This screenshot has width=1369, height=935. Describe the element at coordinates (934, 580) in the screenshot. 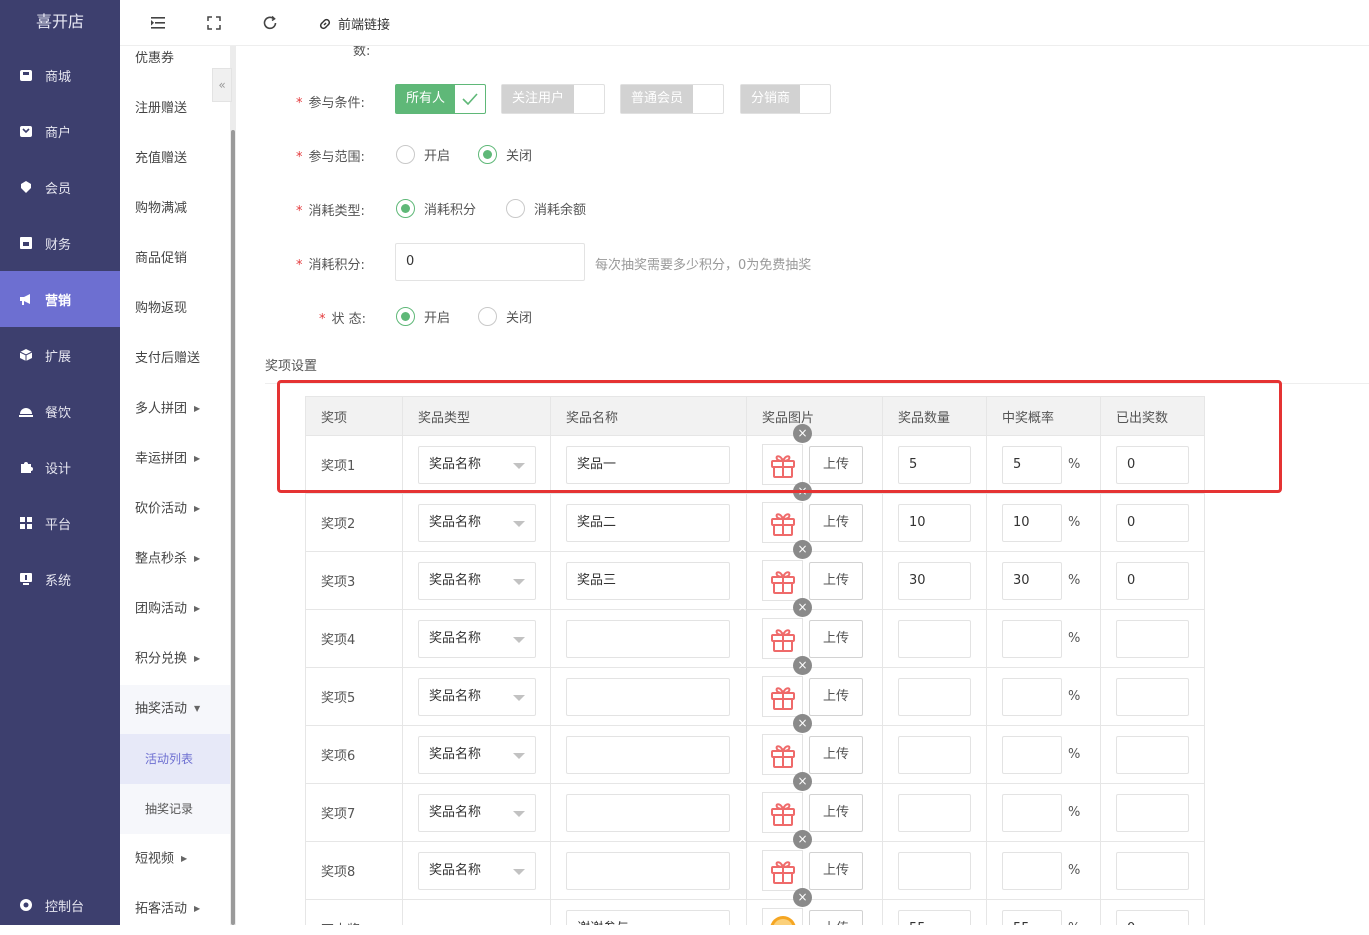

I see `prize-qty-input: 30` at that location.